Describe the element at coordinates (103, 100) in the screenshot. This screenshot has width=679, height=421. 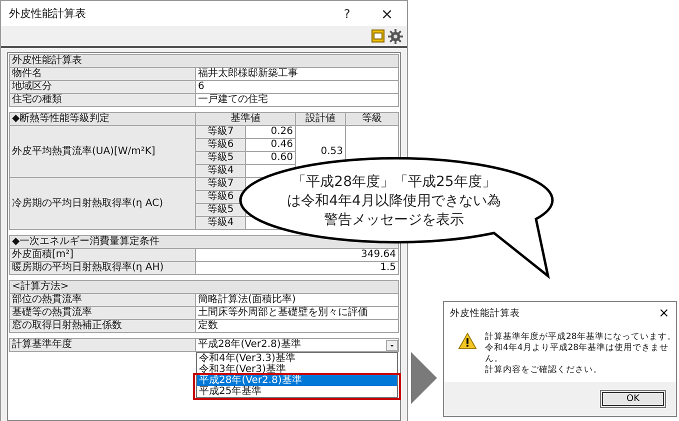
I see `row-label: 住宅の種類` at that location.